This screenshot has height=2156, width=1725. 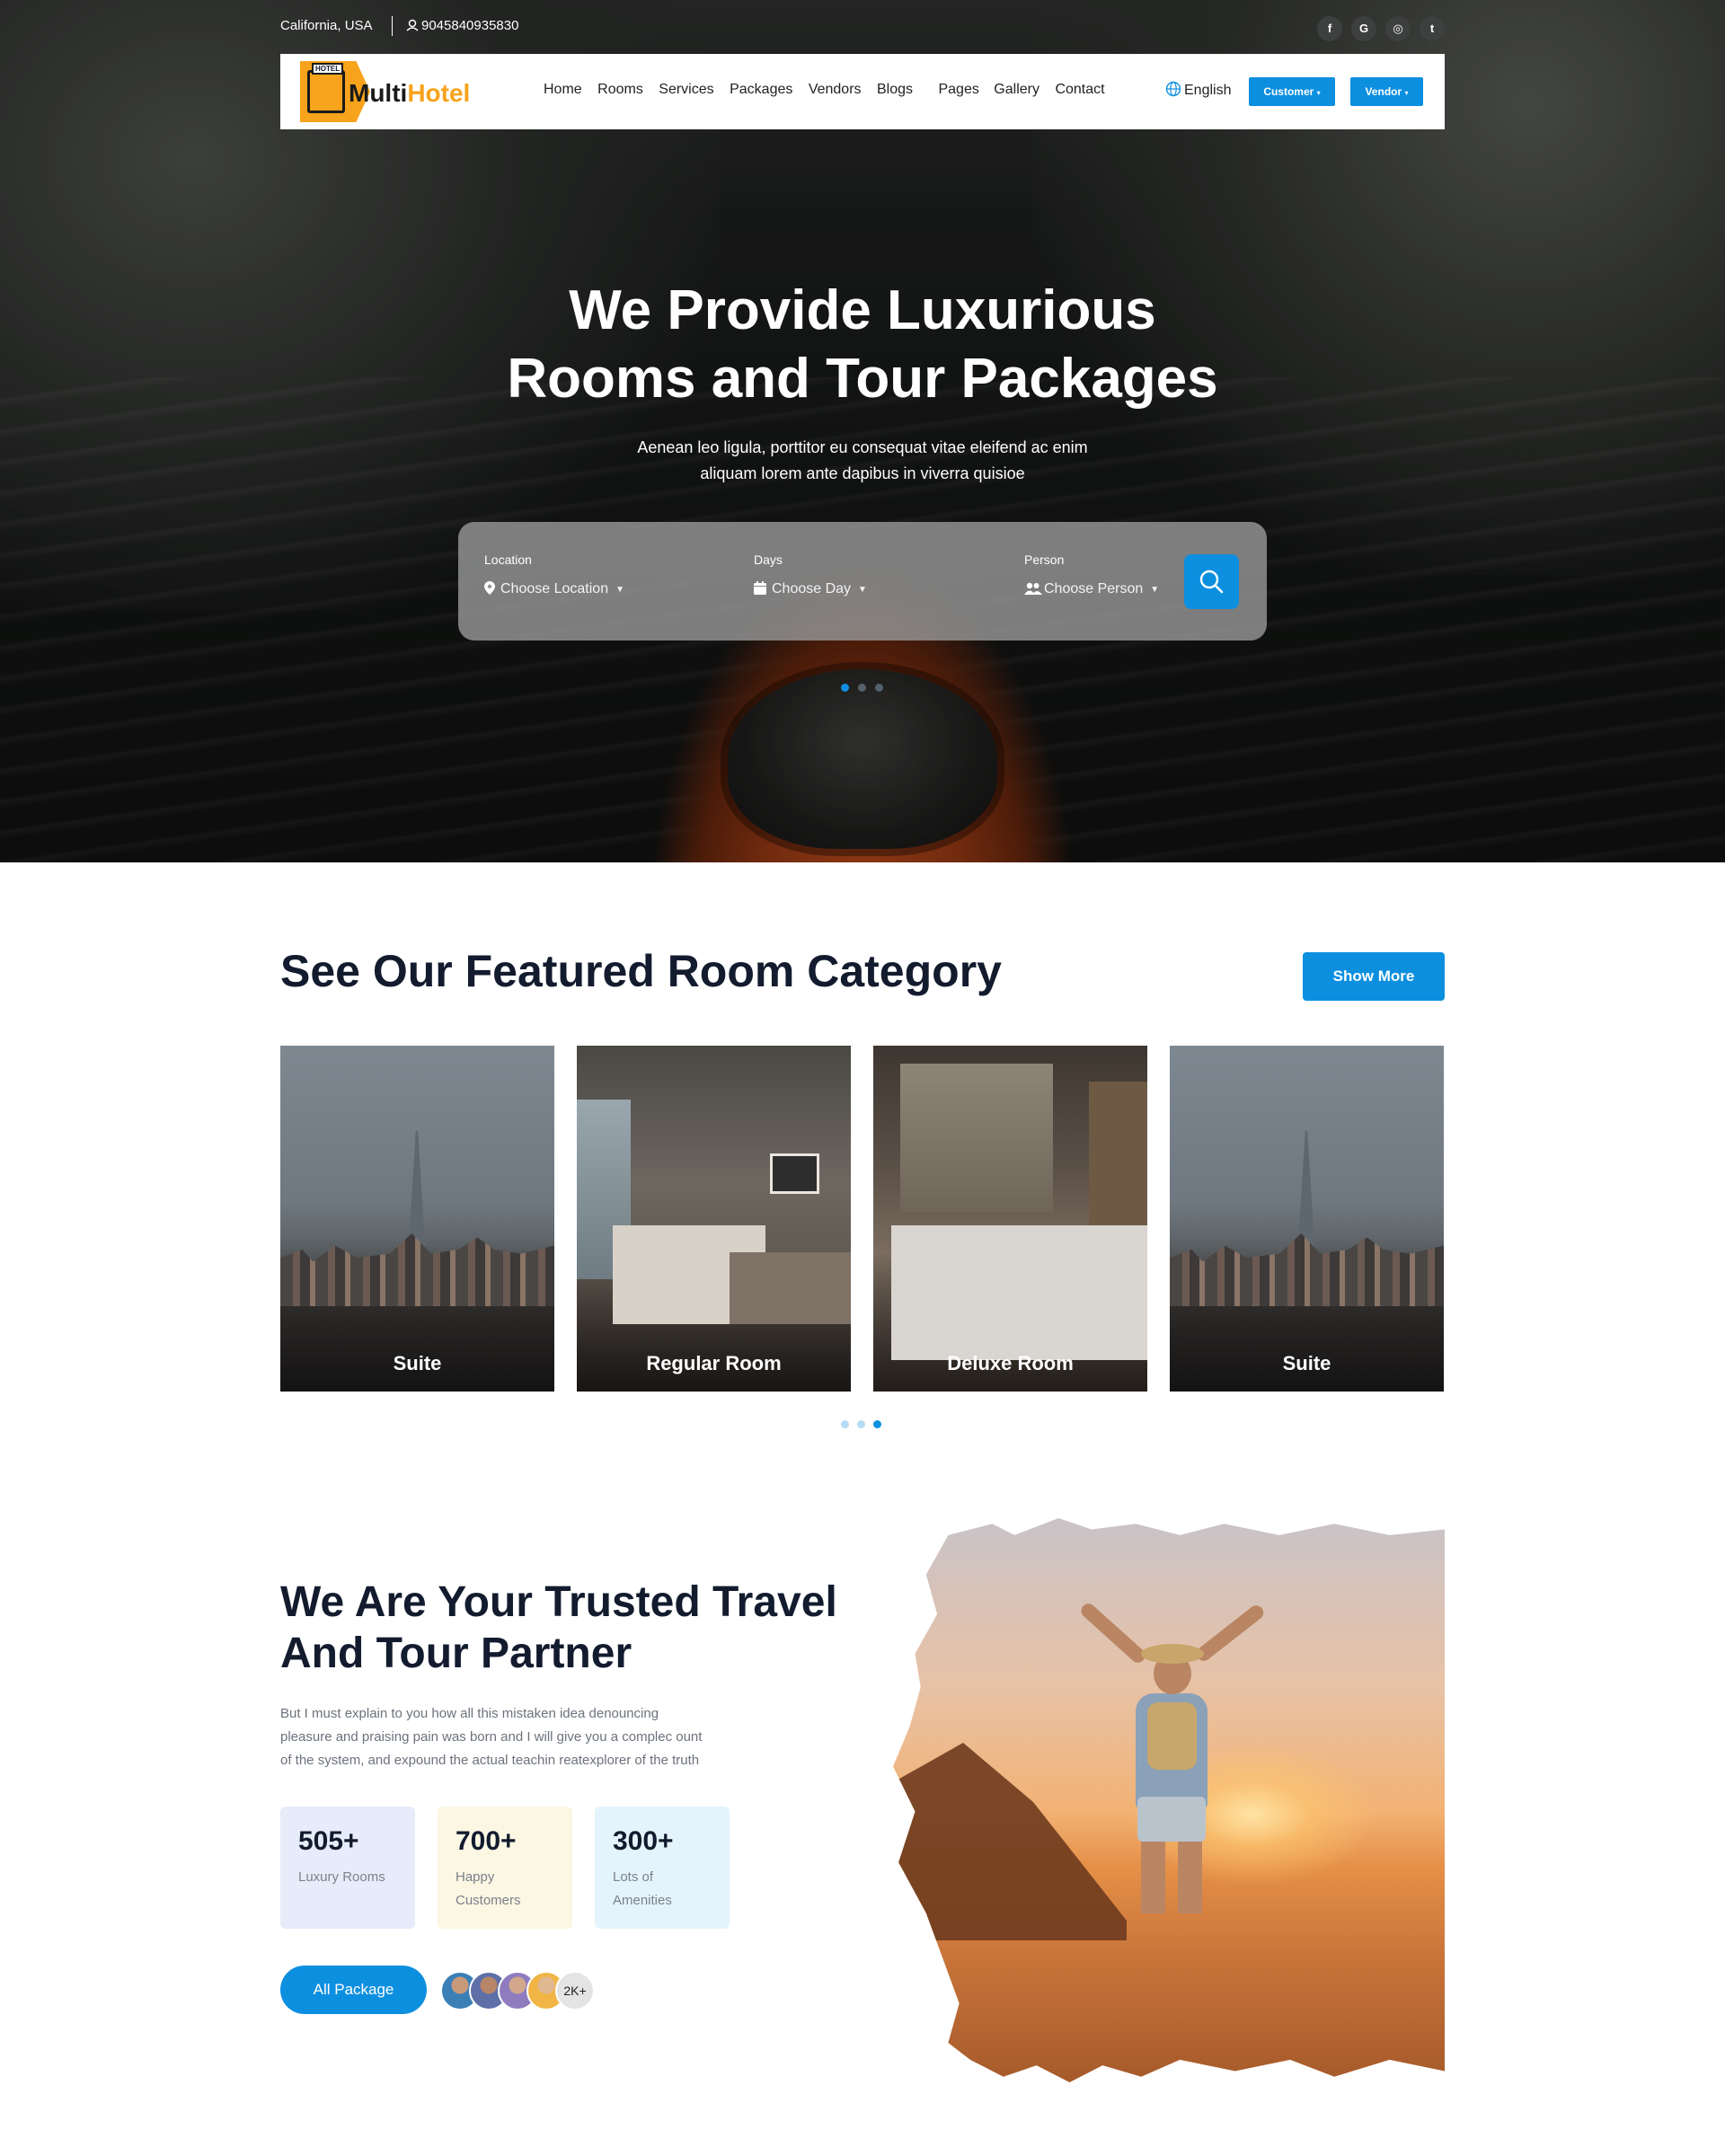 What do you see at coordinates (489, 590) in the screenshot?
I see `map-pin-icon` at bounding box center [489, 590].